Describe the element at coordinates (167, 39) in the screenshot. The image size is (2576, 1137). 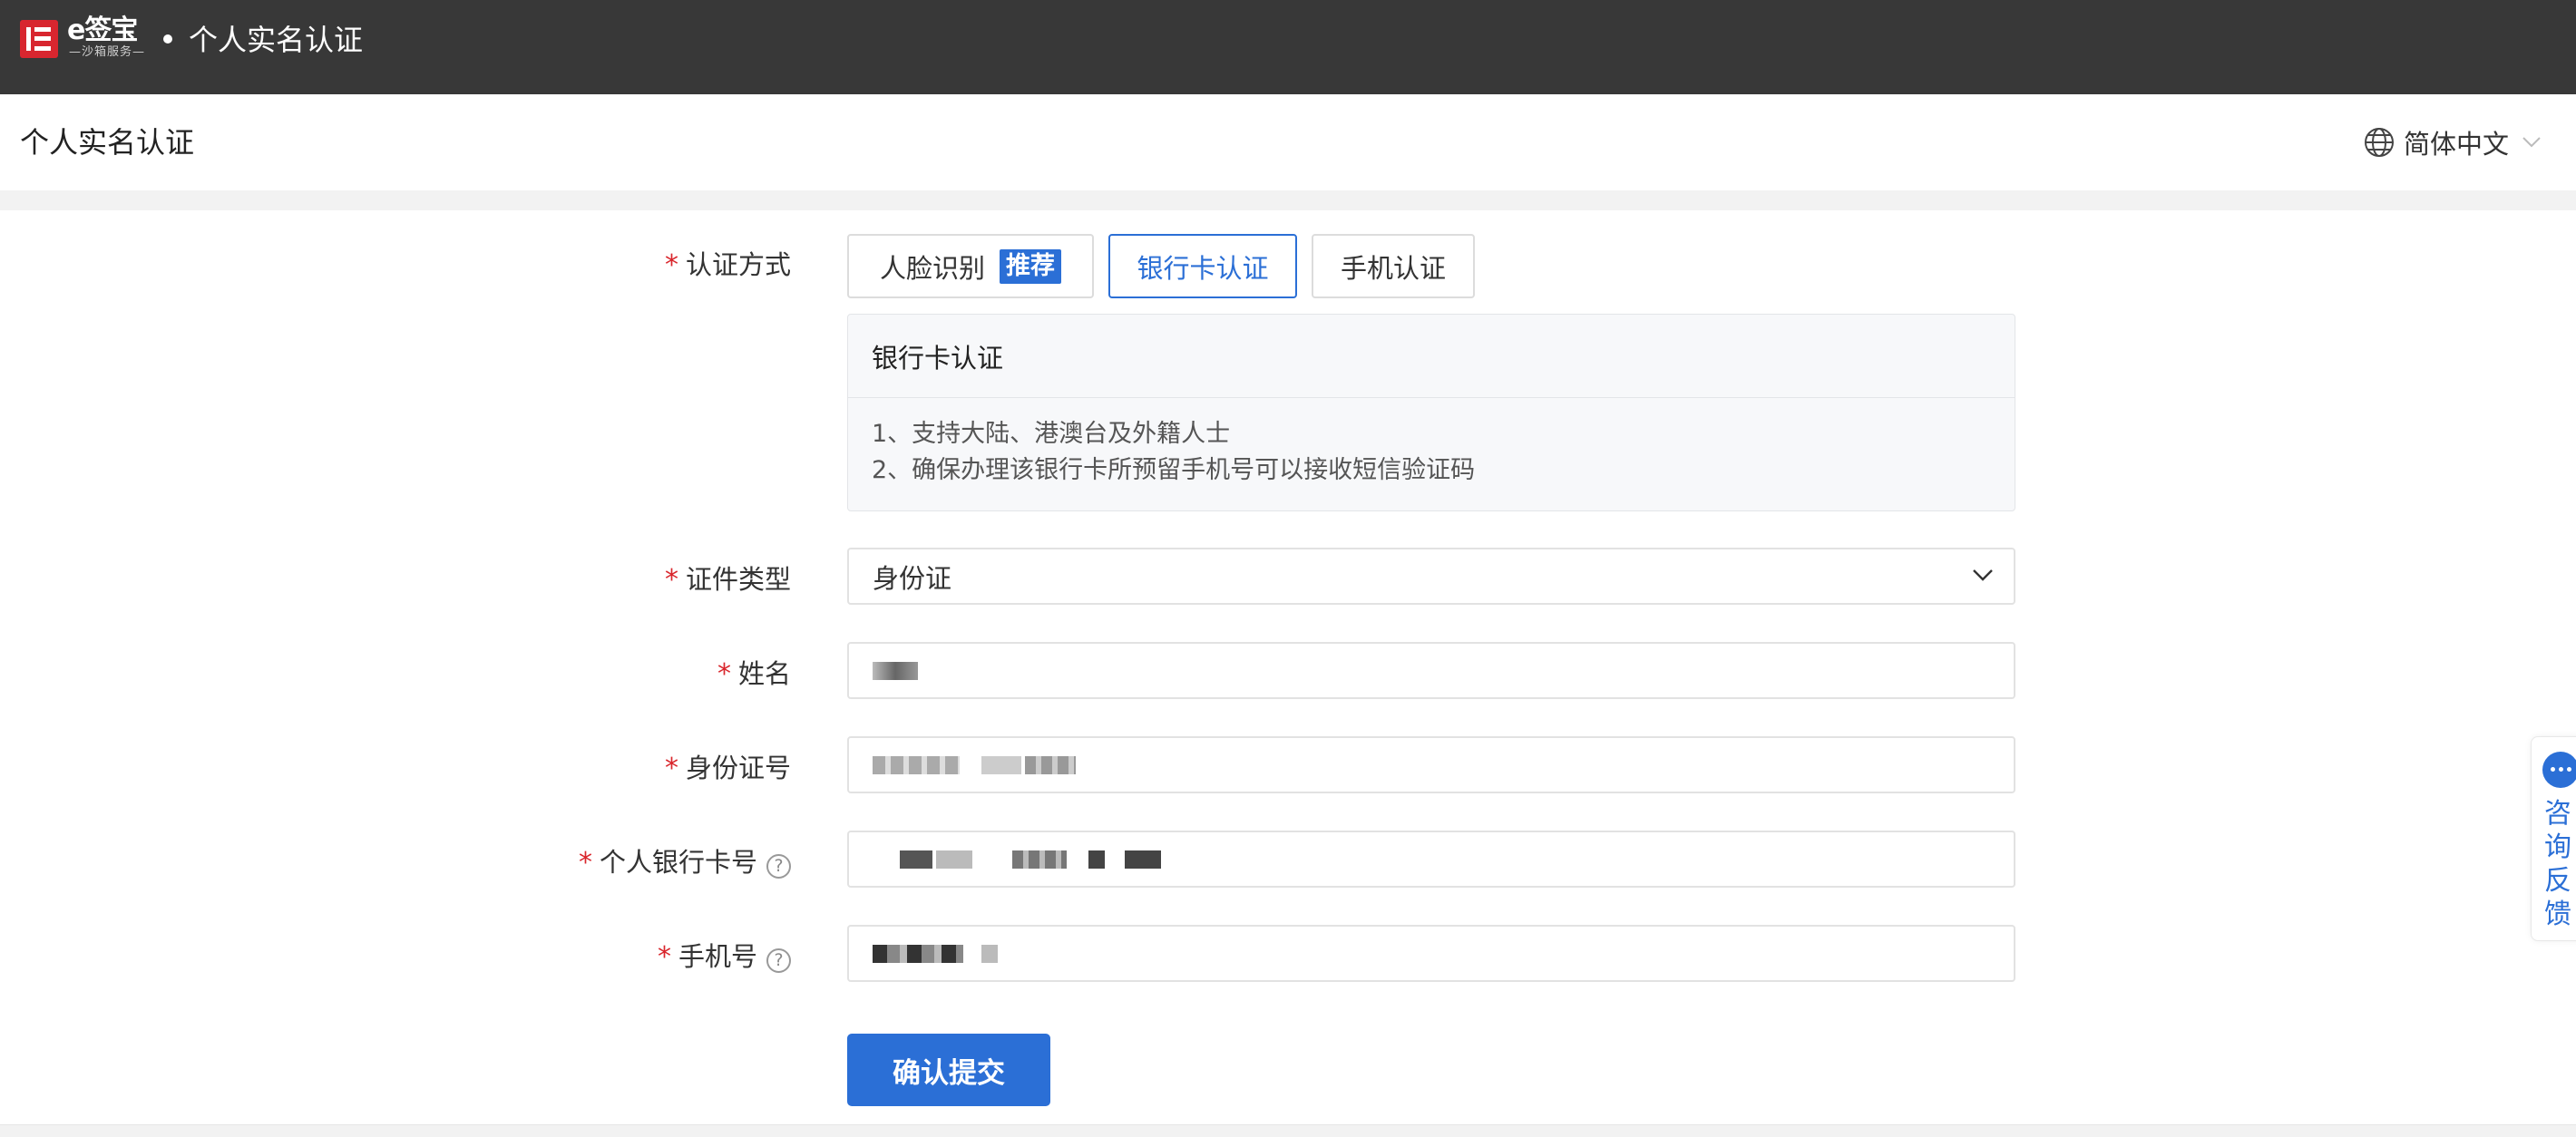
I see `separator-dot-icon` at that location.